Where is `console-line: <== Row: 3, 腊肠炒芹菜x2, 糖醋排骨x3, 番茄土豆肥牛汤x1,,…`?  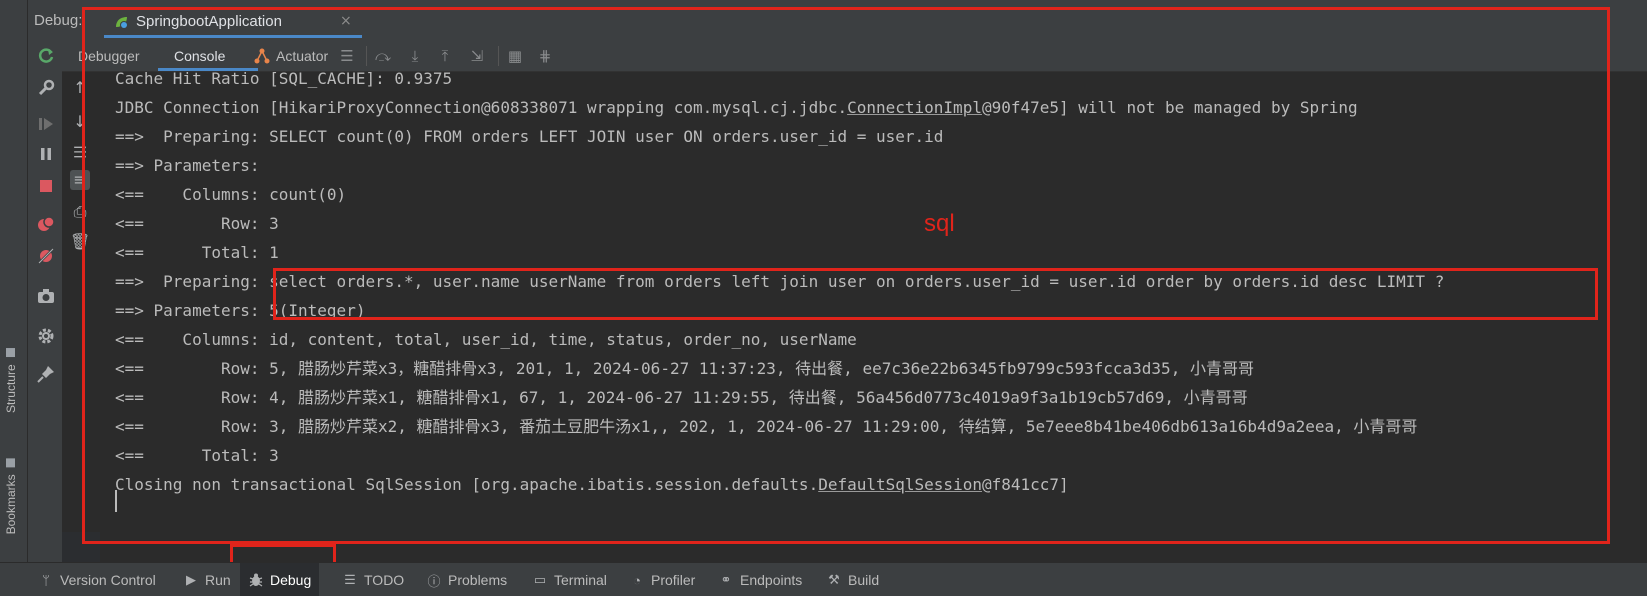
console-line: <== Row: 3, 腊肠炒芹菜x2, 糖醋排骨x3, 番茄土豆肥牛汤x1,,… is located at coordinates (766, 426).